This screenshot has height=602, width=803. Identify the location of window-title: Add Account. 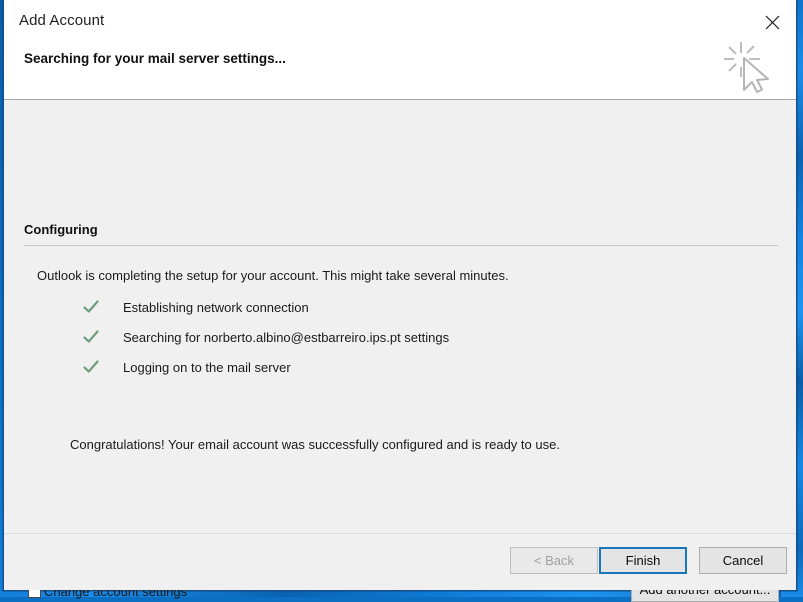
(61, 20).